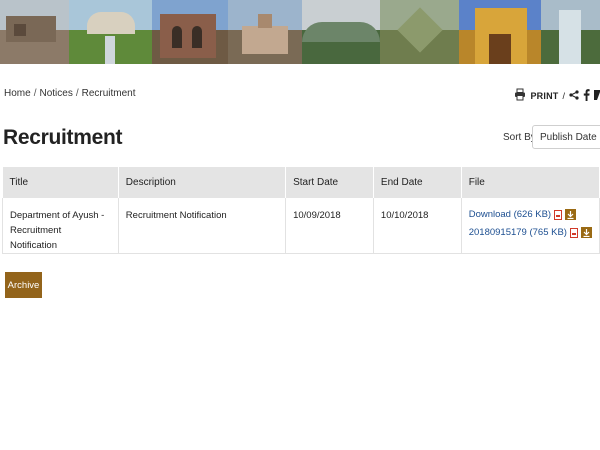 The image size is (600, 450). I want to click on file-entry: 20180915179 (765 KB), so click(530, 232).